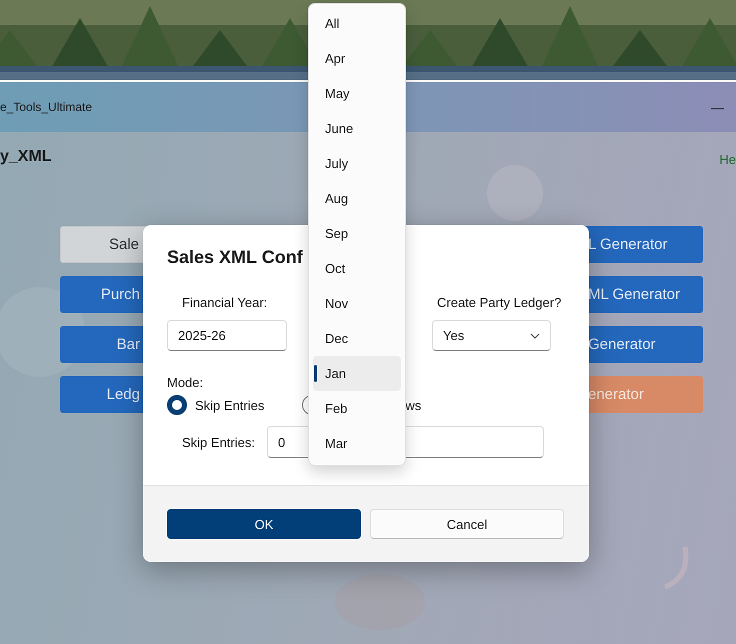  I want to click on field-label: Skip Entries:, so click(219, 442).